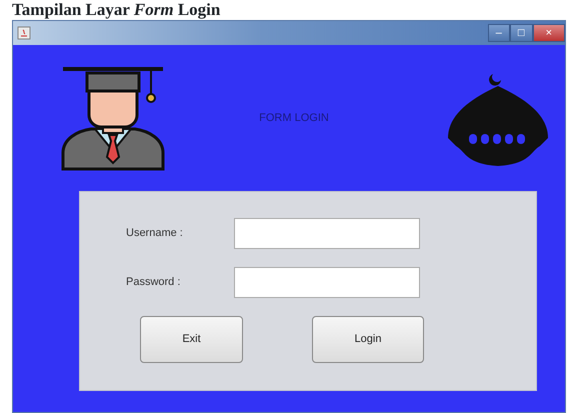 Image resolution: width=572 pixels, height=413 pixels. What do you see at coordinates (154, 282) in the screenshot?
I see `field-label: Password :` at bounding box center [154, 282].